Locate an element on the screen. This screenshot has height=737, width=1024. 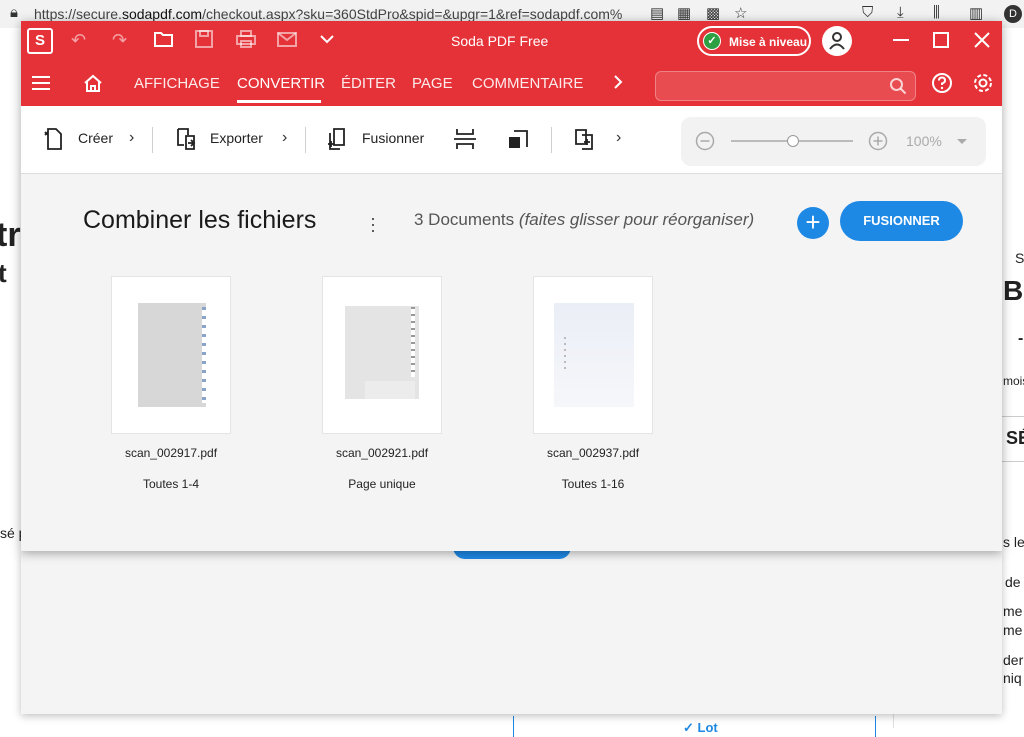
title-bar: S ↶ ↷ Soda PDF Free ✓ Mise à niveau is located at coordinates (511, 41).